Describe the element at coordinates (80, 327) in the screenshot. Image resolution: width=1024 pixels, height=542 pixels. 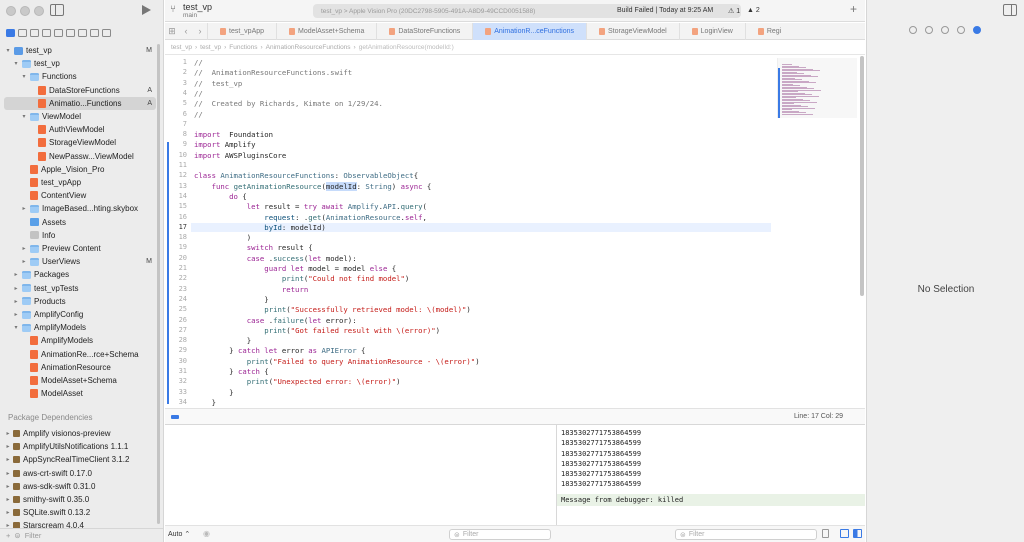
I see `tree-item: ▾ AmplifyModels` at that location.